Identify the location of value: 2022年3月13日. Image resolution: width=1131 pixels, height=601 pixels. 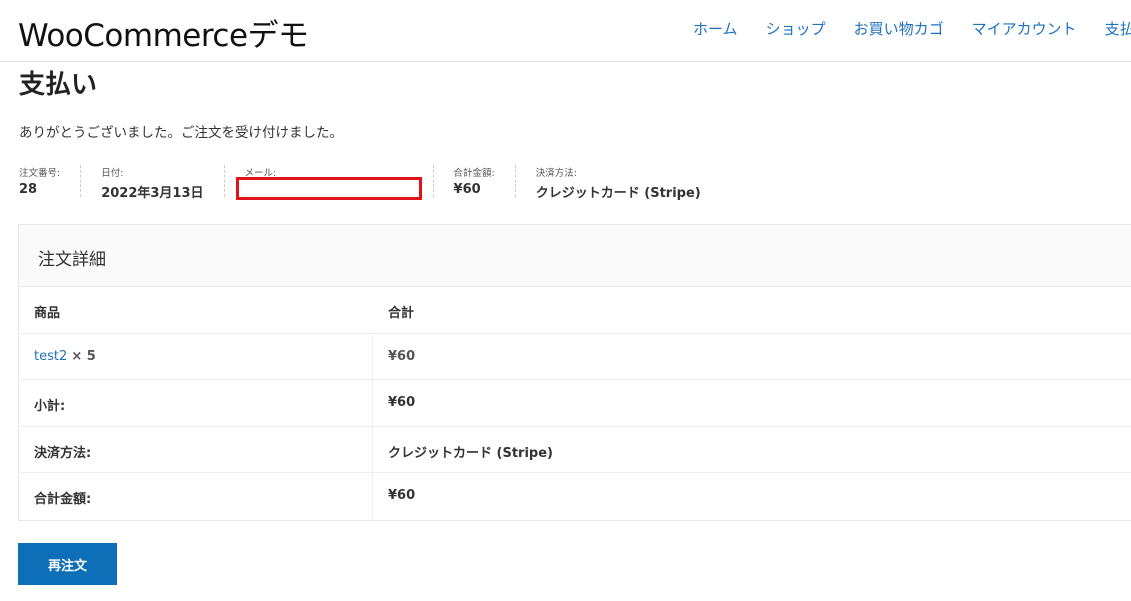
(152, 193).